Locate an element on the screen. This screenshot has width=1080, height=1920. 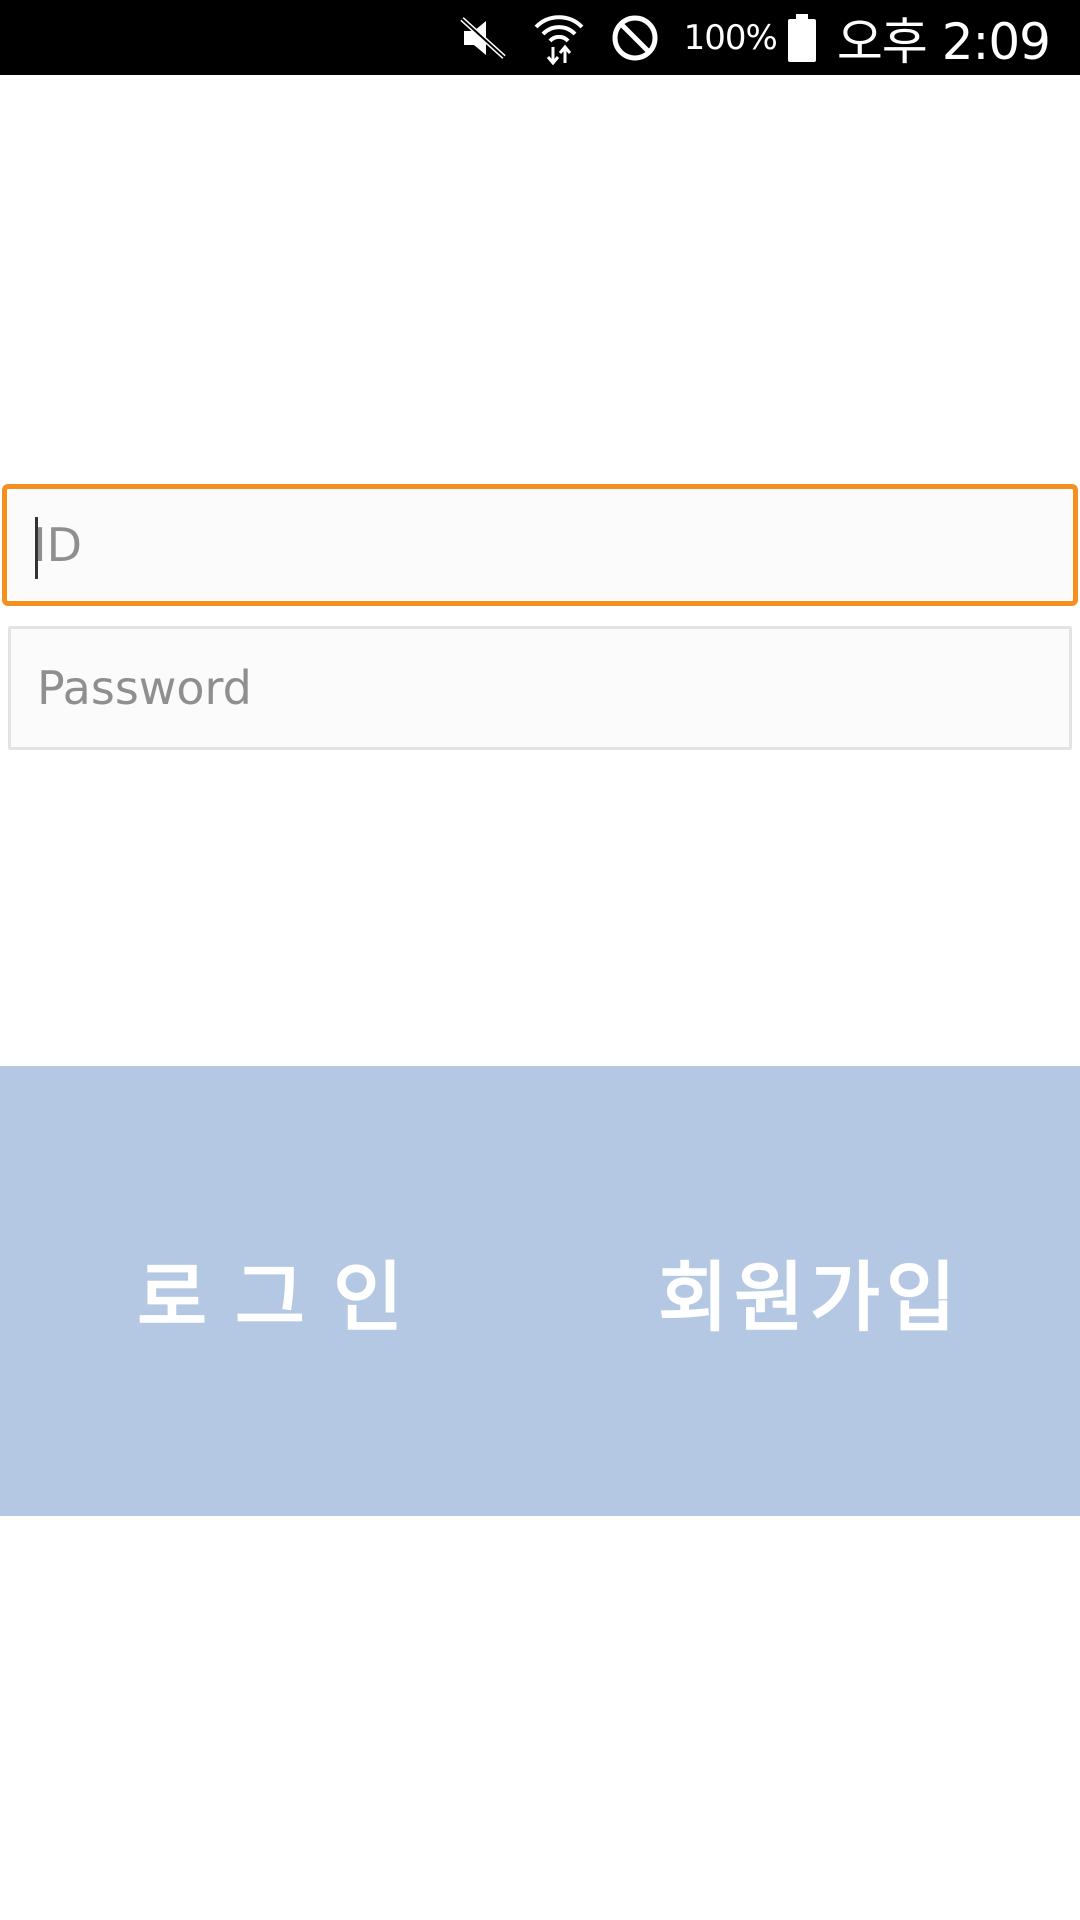
id-input is located at coordinates (540, 545).